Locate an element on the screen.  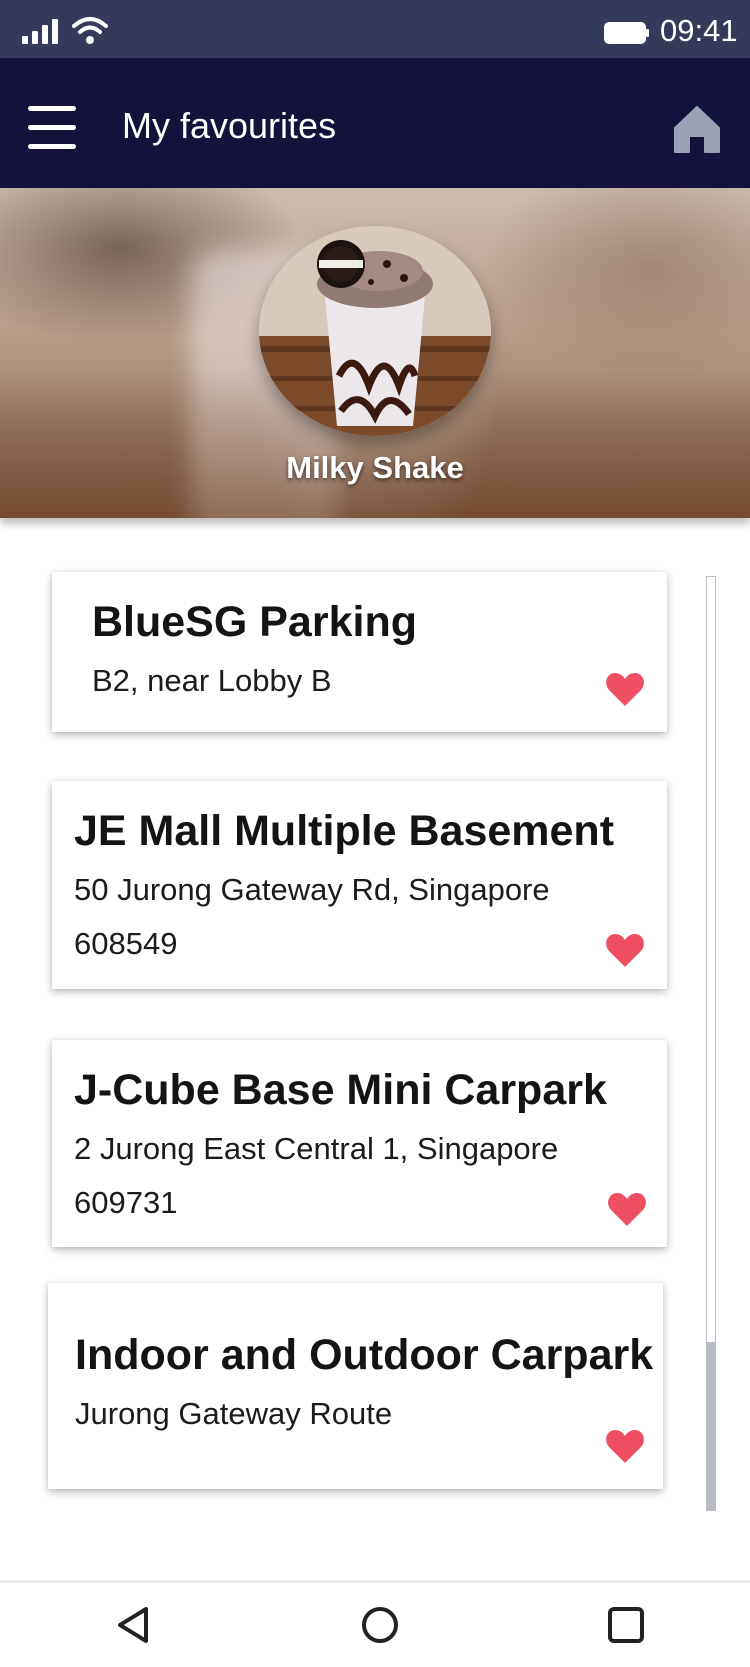
home-icon is located at coordinates (697, 129).